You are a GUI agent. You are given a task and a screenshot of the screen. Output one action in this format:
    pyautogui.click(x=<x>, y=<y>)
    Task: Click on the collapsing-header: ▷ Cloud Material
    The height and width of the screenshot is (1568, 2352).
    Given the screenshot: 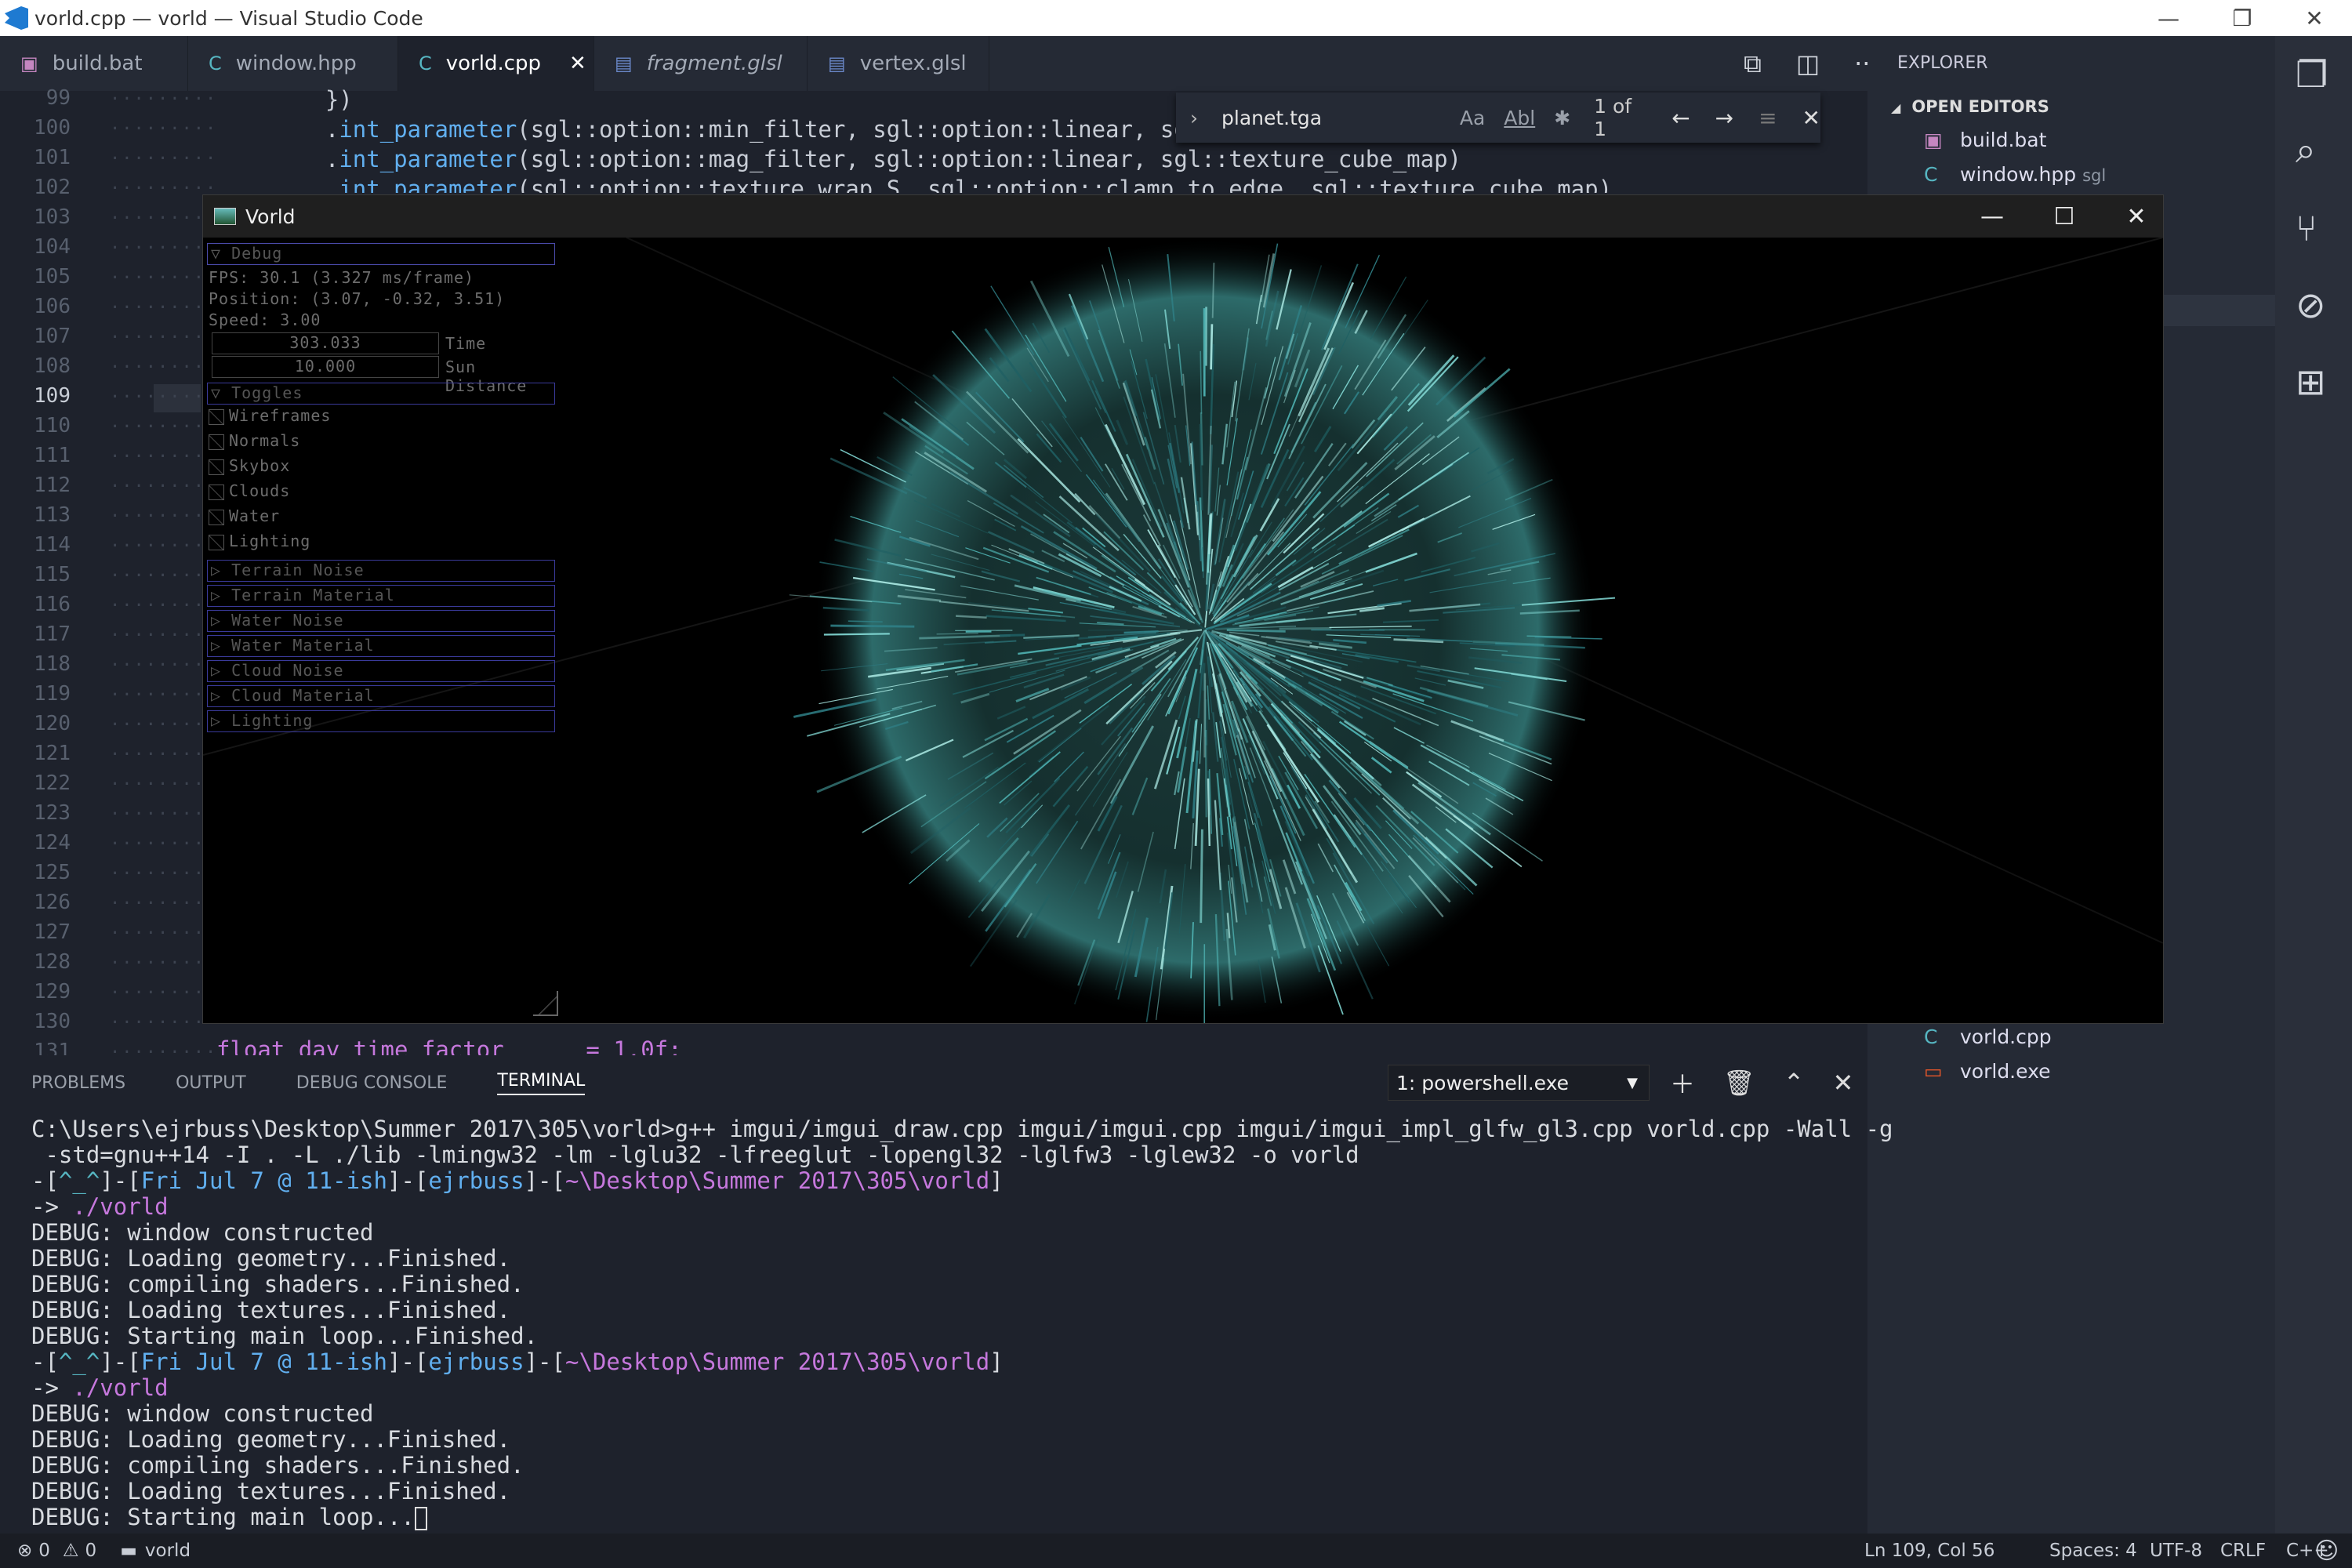 What is the action you would take?
    pyautogui.click(x=381, y=696)
    